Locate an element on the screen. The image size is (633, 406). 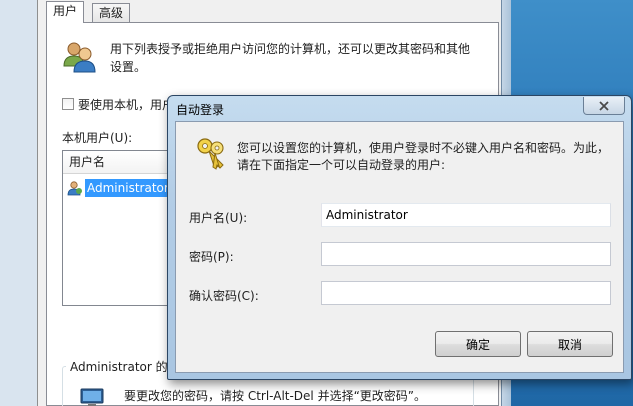
list-item: Administrator is located at coordinates (119, 188).